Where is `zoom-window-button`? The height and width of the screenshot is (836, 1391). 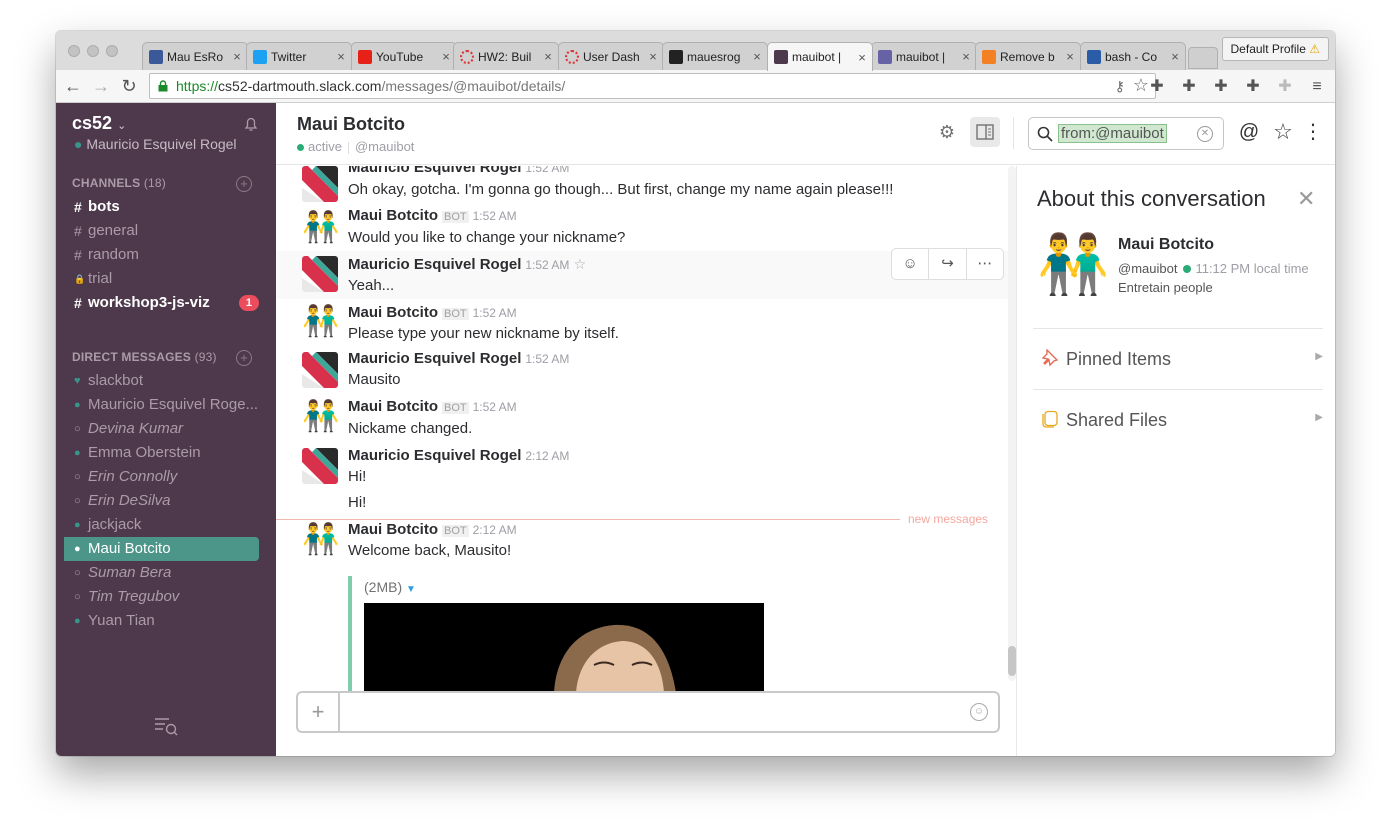 zoom-window-button is located at coordinates (112, 51).